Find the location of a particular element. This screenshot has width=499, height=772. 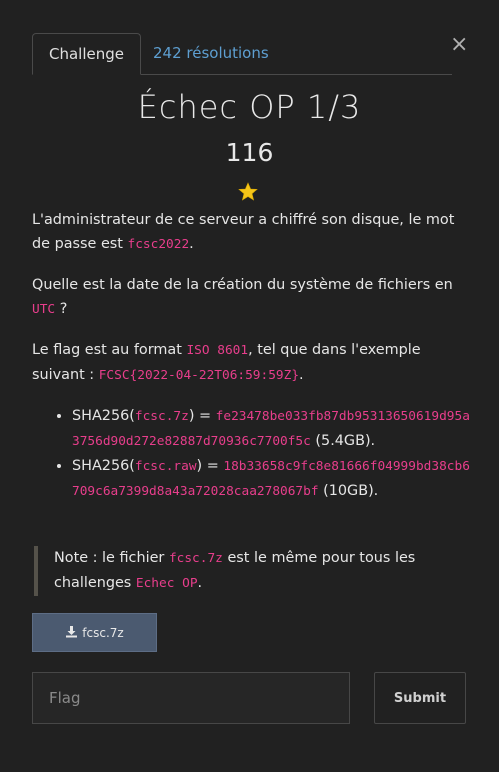

inline-code: FCSC{2022-04-22T06:59:59Z} is located at coordinates (199, 375).